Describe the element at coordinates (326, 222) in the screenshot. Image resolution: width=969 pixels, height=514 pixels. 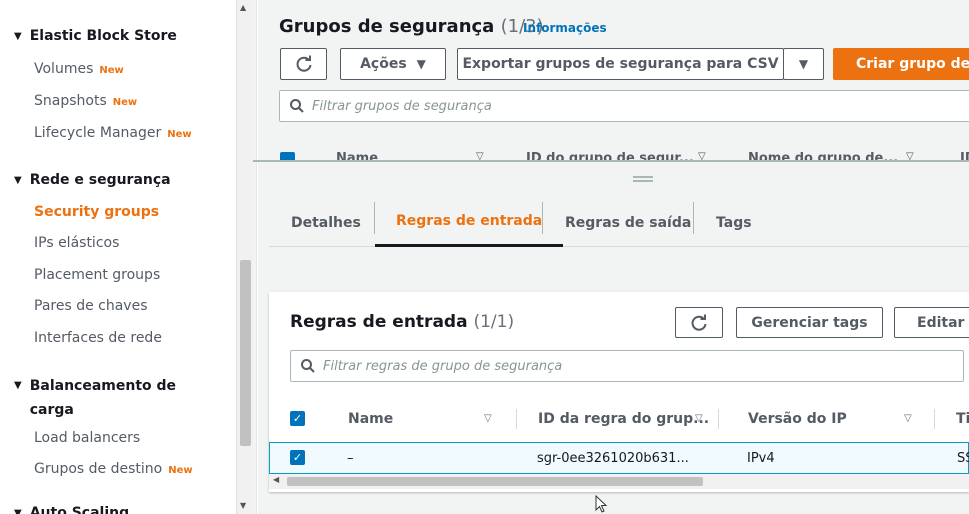
I see `tab-detalhes: Detalhes` at that location.